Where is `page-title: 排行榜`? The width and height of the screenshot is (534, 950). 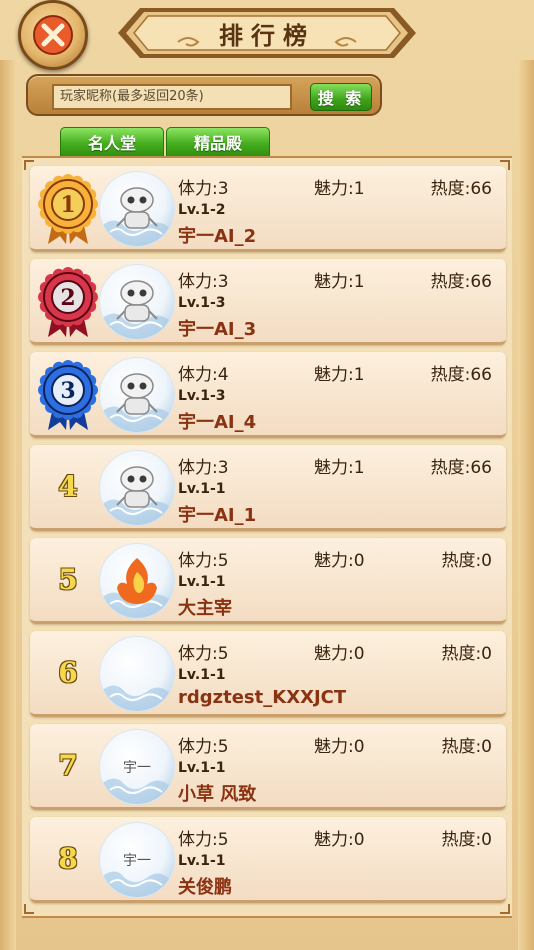 page-title: 排行榜 is located at coordinates (267, 35).